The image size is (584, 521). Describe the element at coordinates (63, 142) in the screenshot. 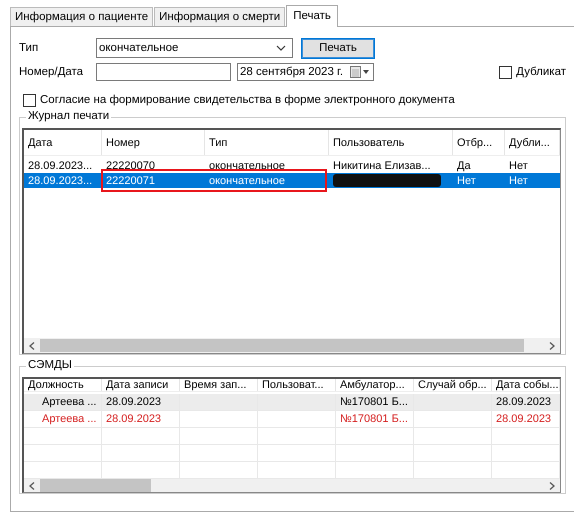

I see `column-header: Дата` at that location.